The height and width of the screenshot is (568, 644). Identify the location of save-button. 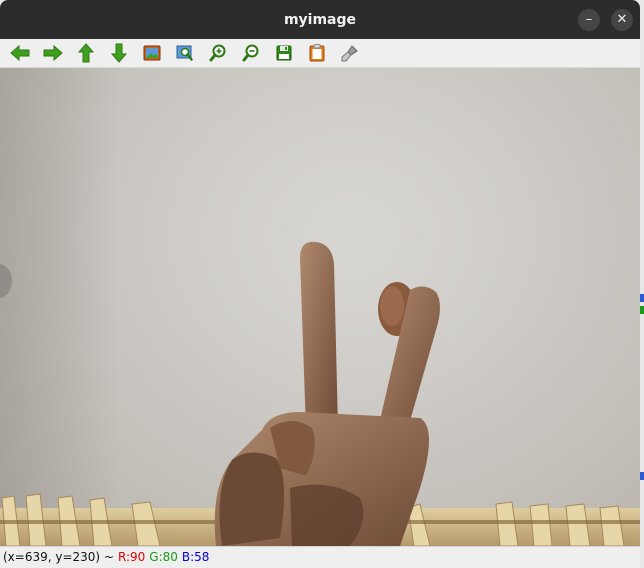
(284, 53).